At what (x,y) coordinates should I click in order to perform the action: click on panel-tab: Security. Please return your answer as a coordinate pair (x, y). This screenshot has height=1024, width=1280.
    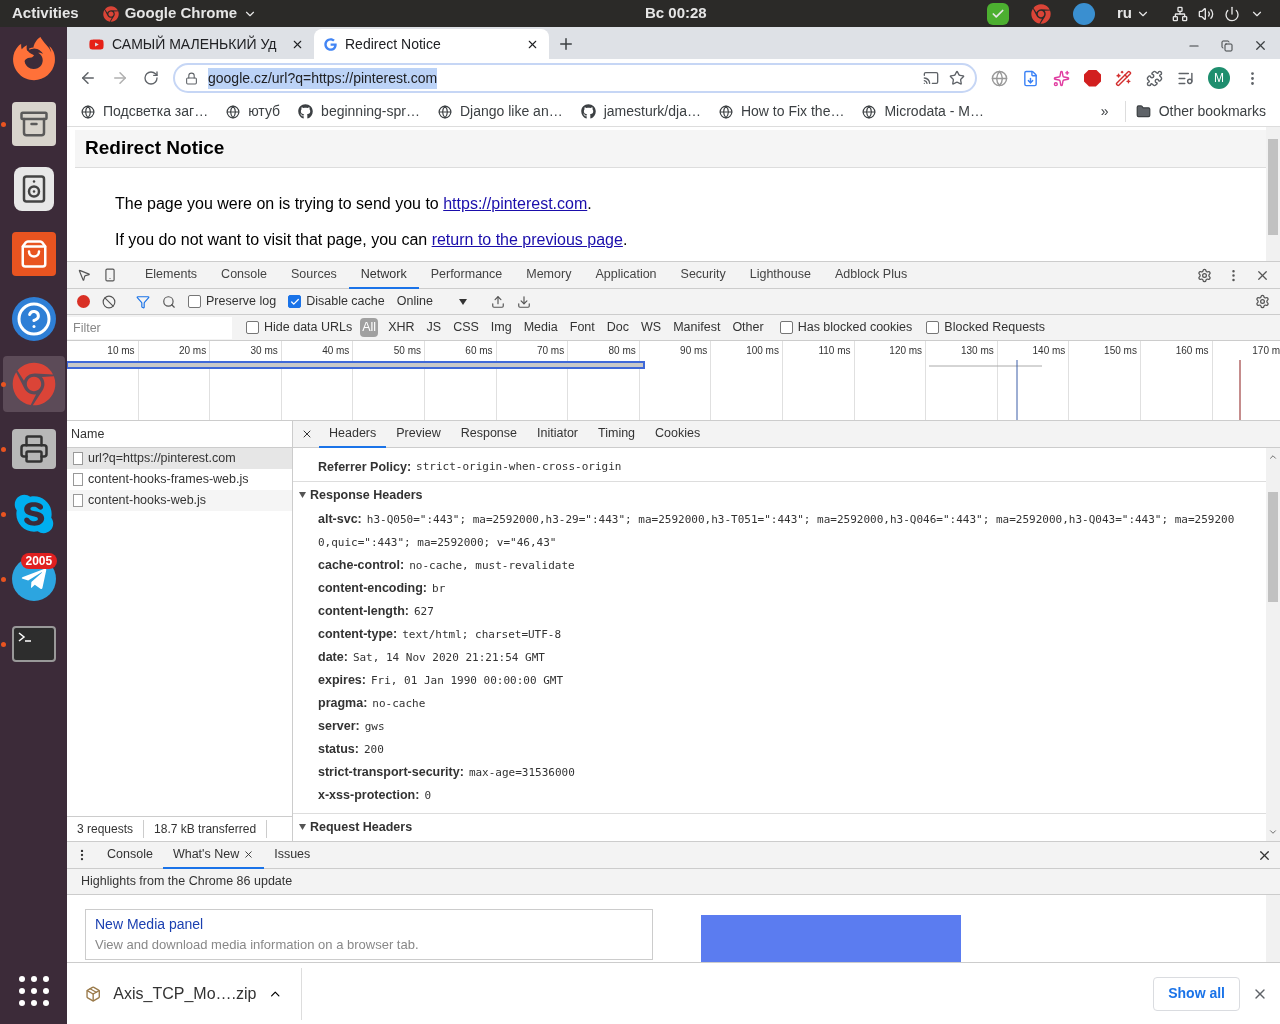
    Looking at the image, I should click on (703, 275).